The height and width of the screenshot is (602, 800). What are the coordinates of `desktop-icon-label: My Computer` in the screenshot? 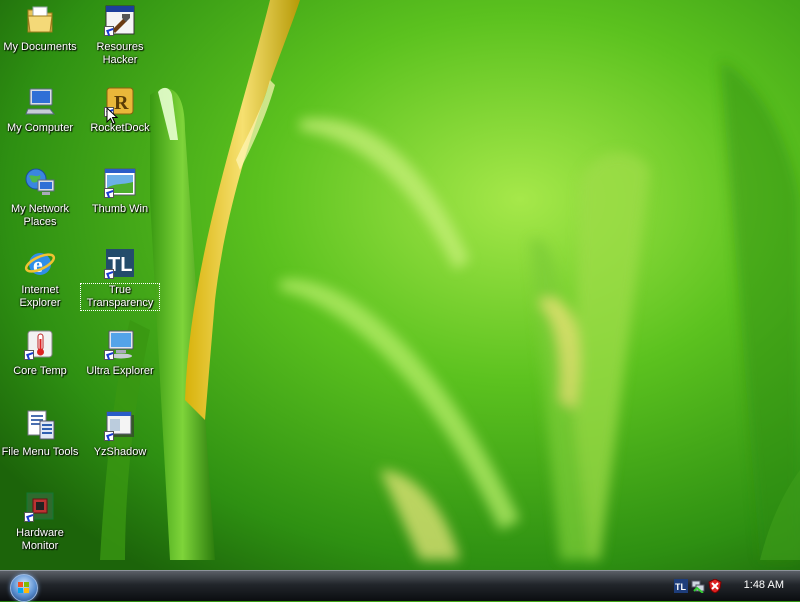 It's located at (40, 128).